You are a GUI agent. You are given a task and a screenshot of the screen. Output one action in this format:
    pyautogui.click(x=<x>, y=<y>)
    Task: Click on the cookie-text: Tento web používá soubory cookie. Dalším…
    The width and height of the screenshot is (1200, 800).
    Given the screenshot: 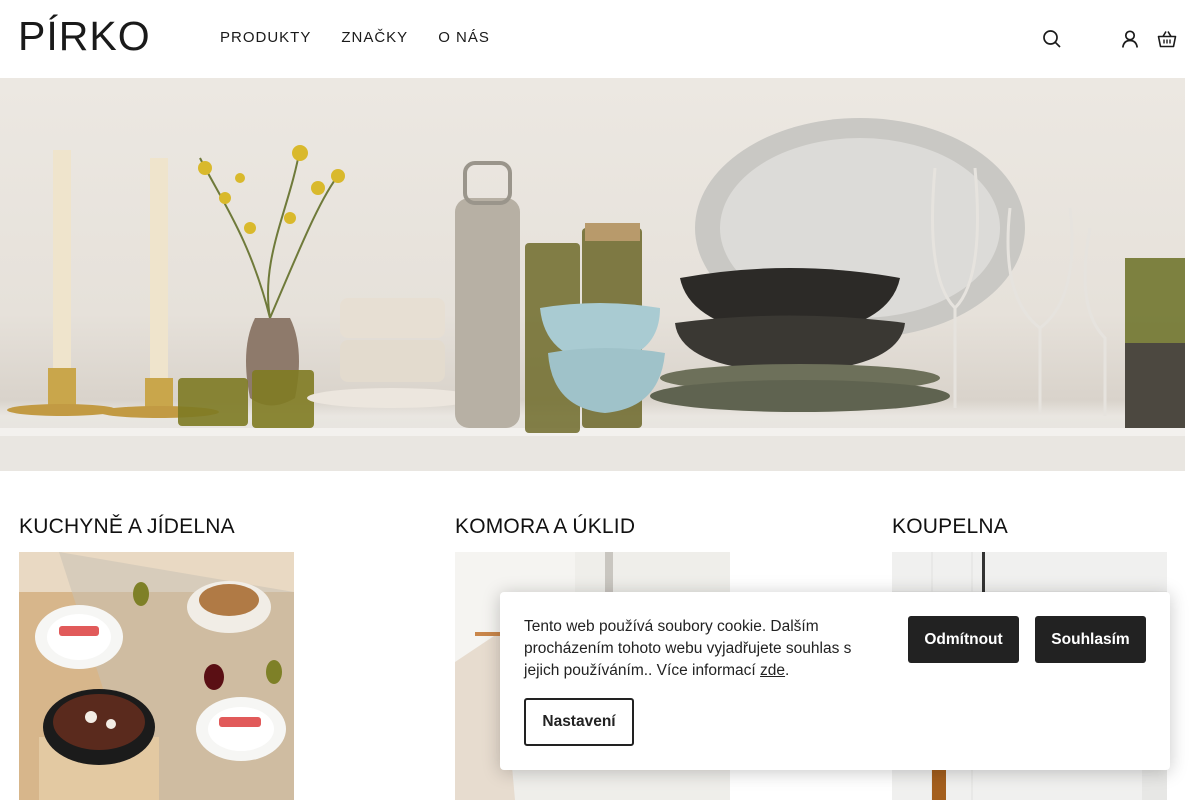 What is the action you would take?
    pyautogui.click(x=699, y=649)
    